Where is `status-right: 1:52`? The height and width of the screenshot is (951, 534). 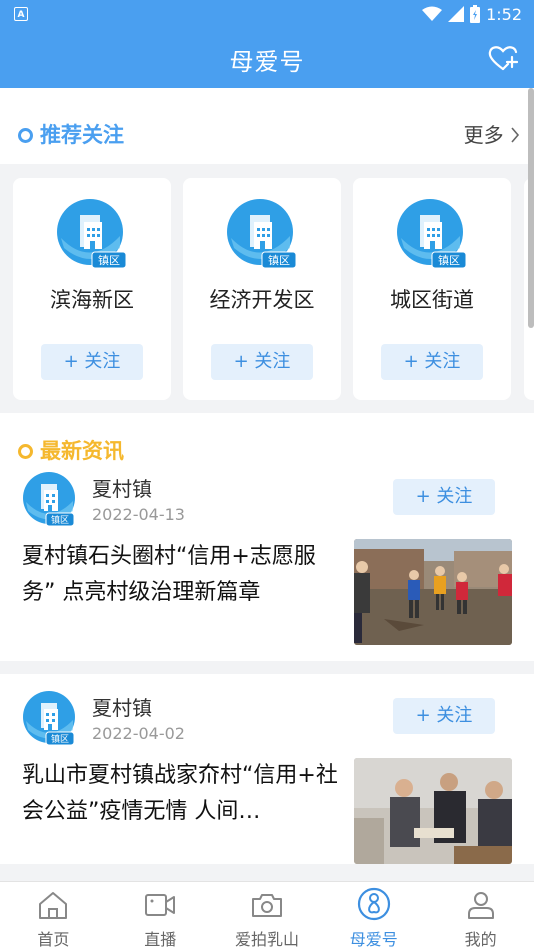 status-right: 1:52 is located at coordinates (472, 14).